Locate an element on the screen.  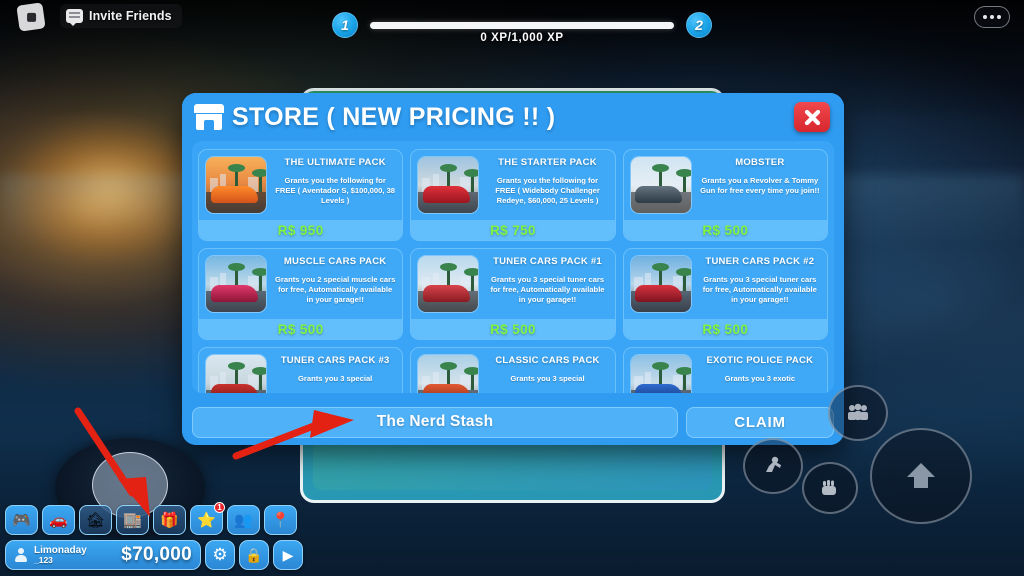
punch-button is located at coordinates (830, 488).